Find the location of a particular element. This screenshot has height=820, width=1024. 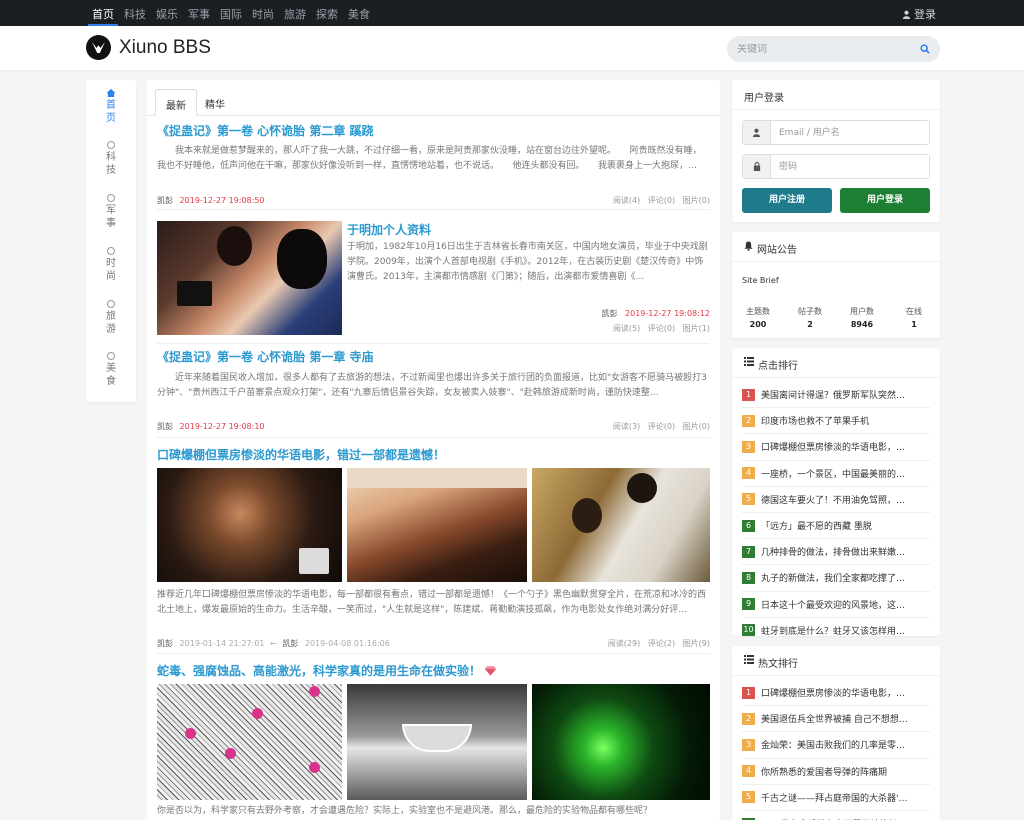

site-logo: Xiuno BBS is located at coordinates (148, 47).